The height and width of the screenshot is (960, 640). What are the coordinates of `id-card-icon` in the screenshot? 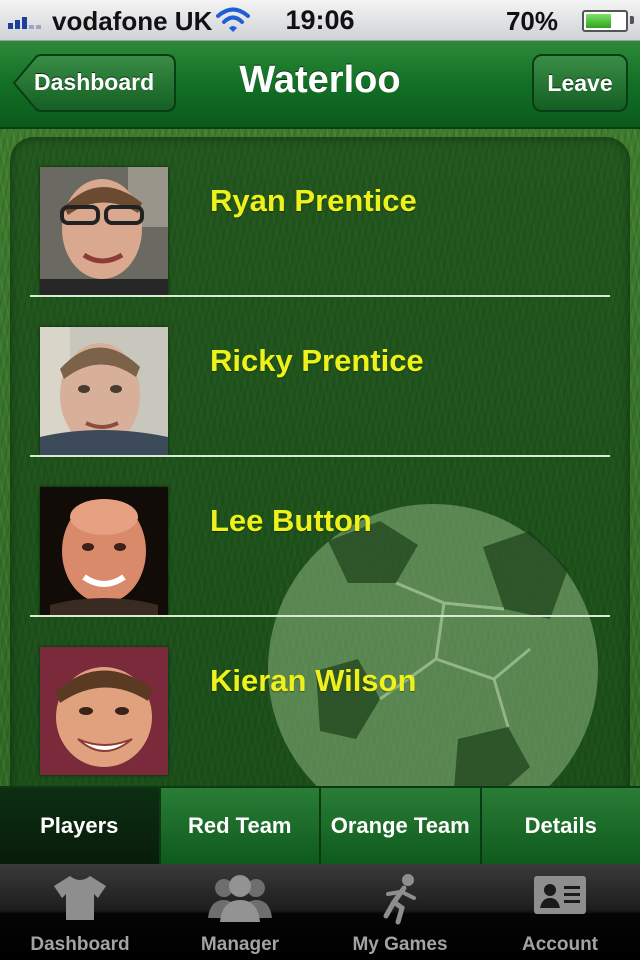 It's located at (560, 897).